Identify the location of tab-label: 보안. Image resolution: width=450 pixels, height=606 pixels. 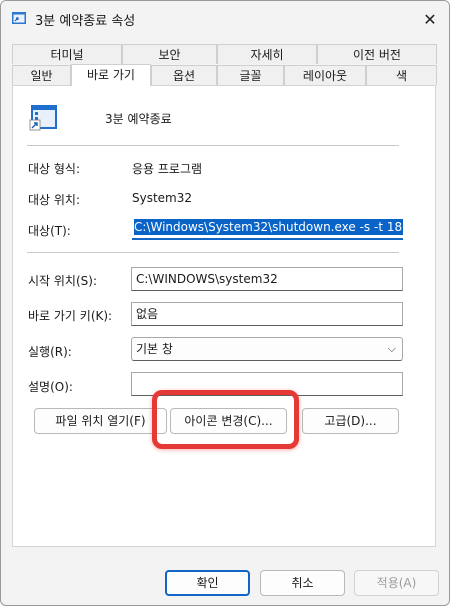
(169, 55).